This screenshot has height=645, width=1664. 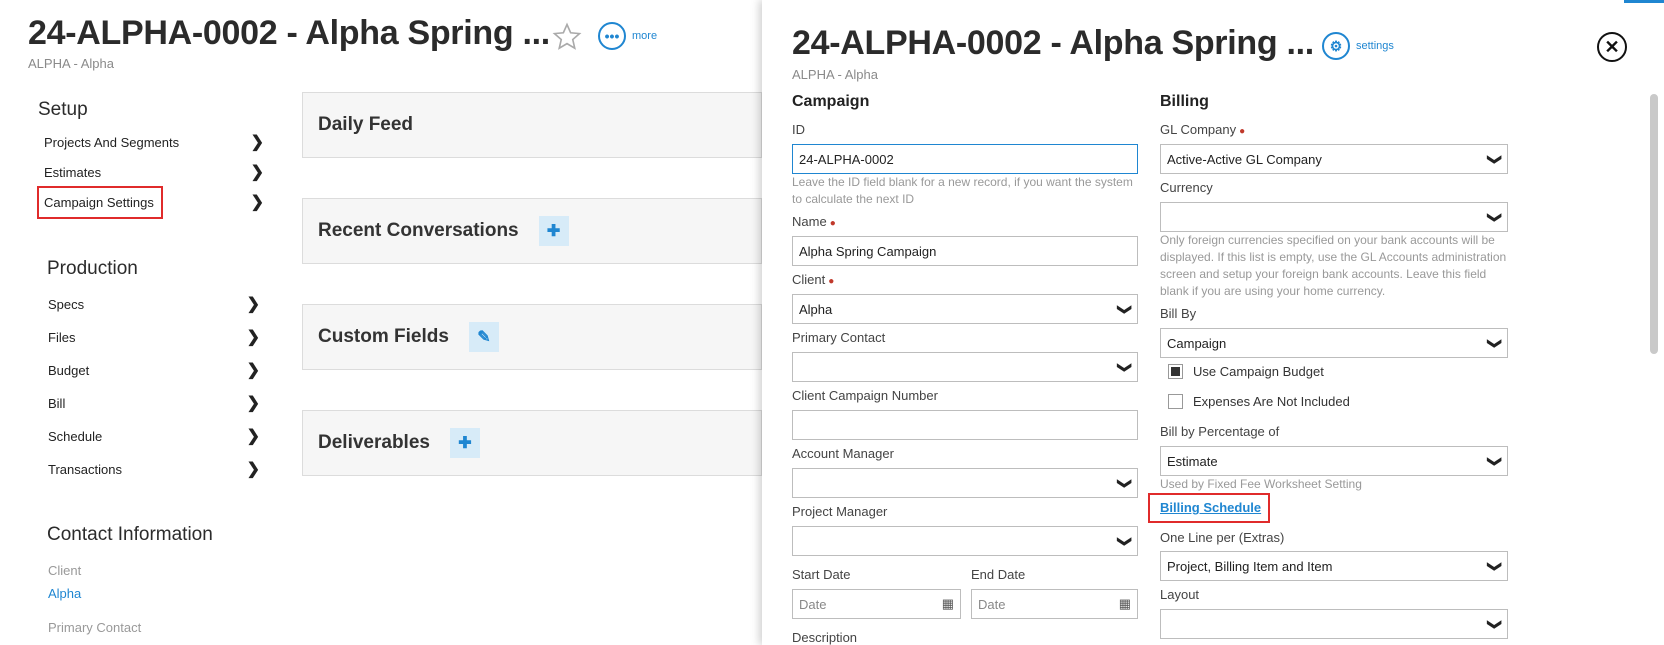 I want to click on gl-company-select: Active-Active GL Company ❯, so click(x=1334, y=159).